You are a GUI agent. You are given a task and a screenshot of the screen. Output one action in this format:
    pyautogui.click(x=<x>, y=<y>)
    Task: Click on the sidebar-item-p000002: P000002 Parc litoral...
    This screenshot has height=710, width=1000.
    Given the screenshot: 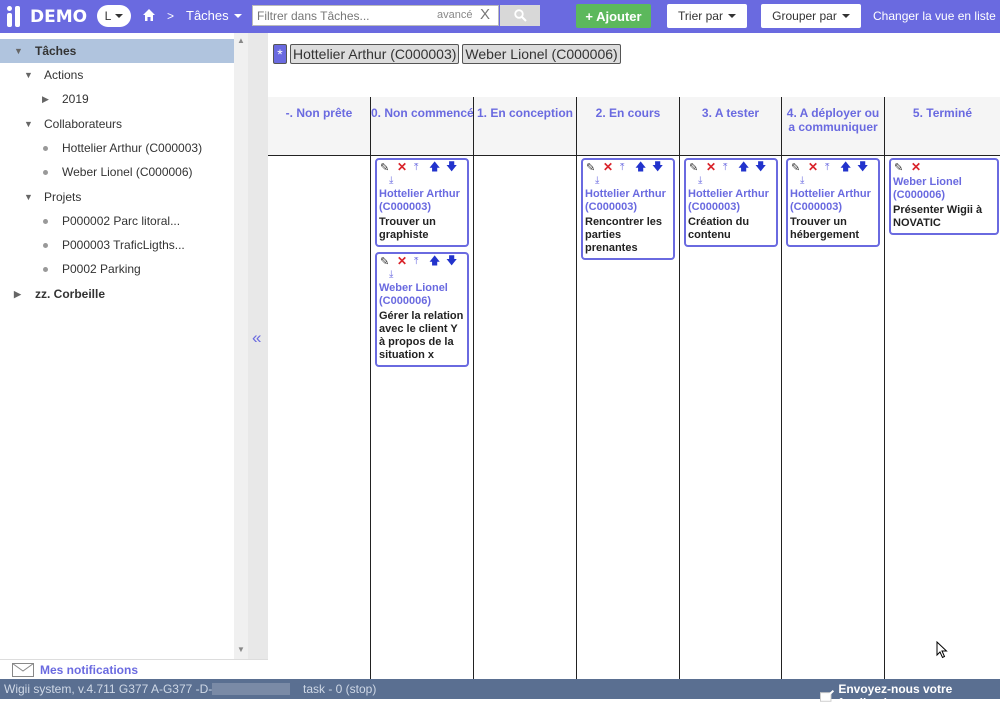 What is the action you would take?
    pyautogui.click(x=117, y=221)
    